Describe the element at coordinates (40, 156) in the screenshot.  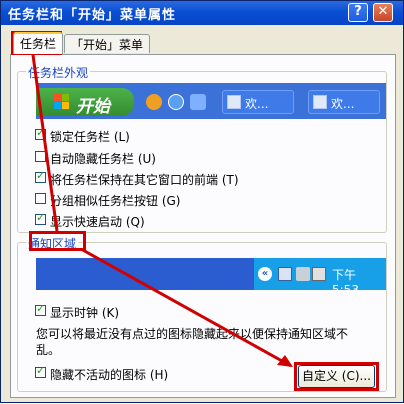
I see `autohide-checkbox` at that location.